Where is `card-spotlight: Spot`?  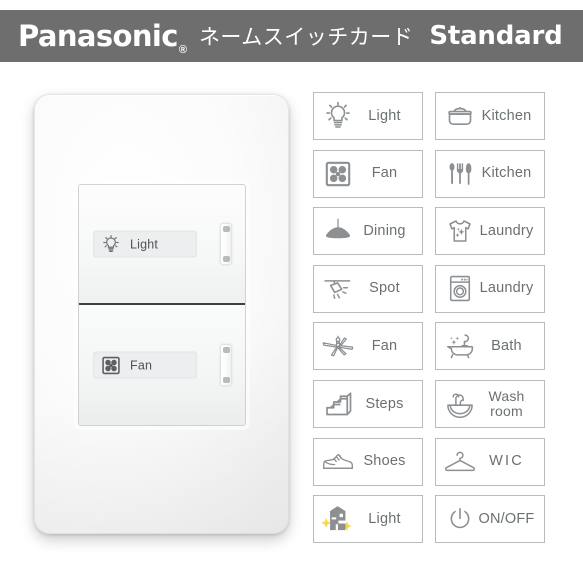
card-spotlight: Spot is located at coordinates (368, 288).